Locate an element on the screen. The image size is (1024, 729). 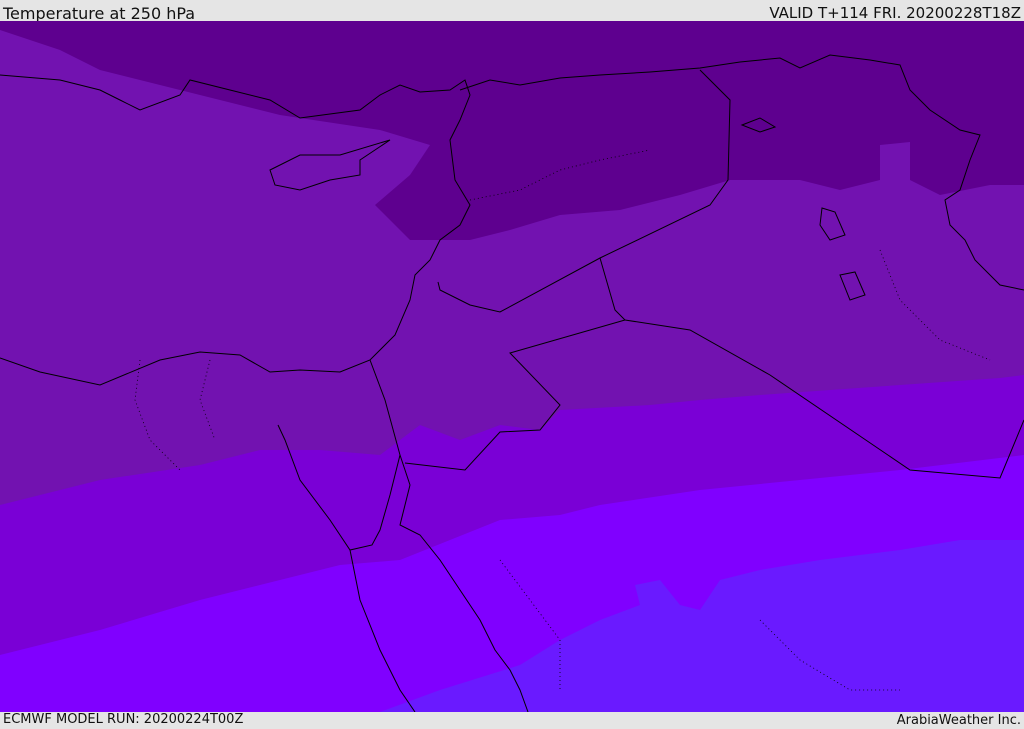
valid-time: VALID T+114 FRI. 20200228T18Z is located at coordinates (895, 13).